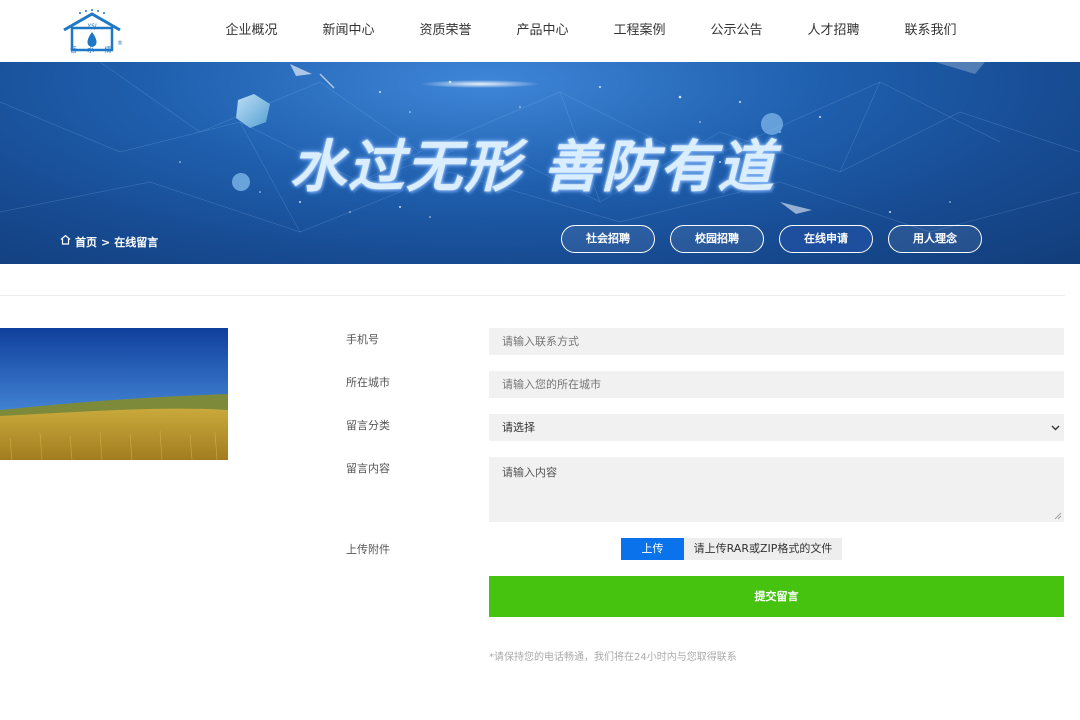 This screenshot has height=720, width=1080. What do you see at coordinates (532, 295) in the screenshot?
I see `section-divider` at bounding box center [532, 295].